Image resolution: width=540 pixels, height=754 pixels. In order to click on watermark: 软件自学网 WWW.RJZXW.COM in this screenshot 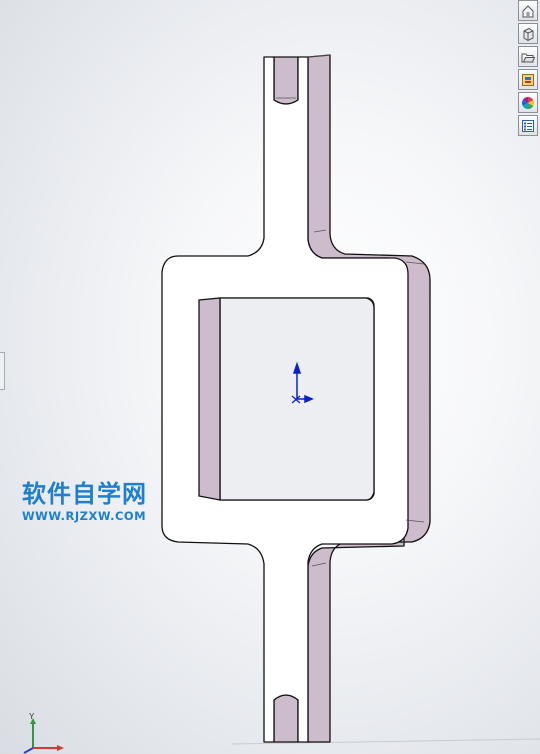, I will do `click(98, 501)`.